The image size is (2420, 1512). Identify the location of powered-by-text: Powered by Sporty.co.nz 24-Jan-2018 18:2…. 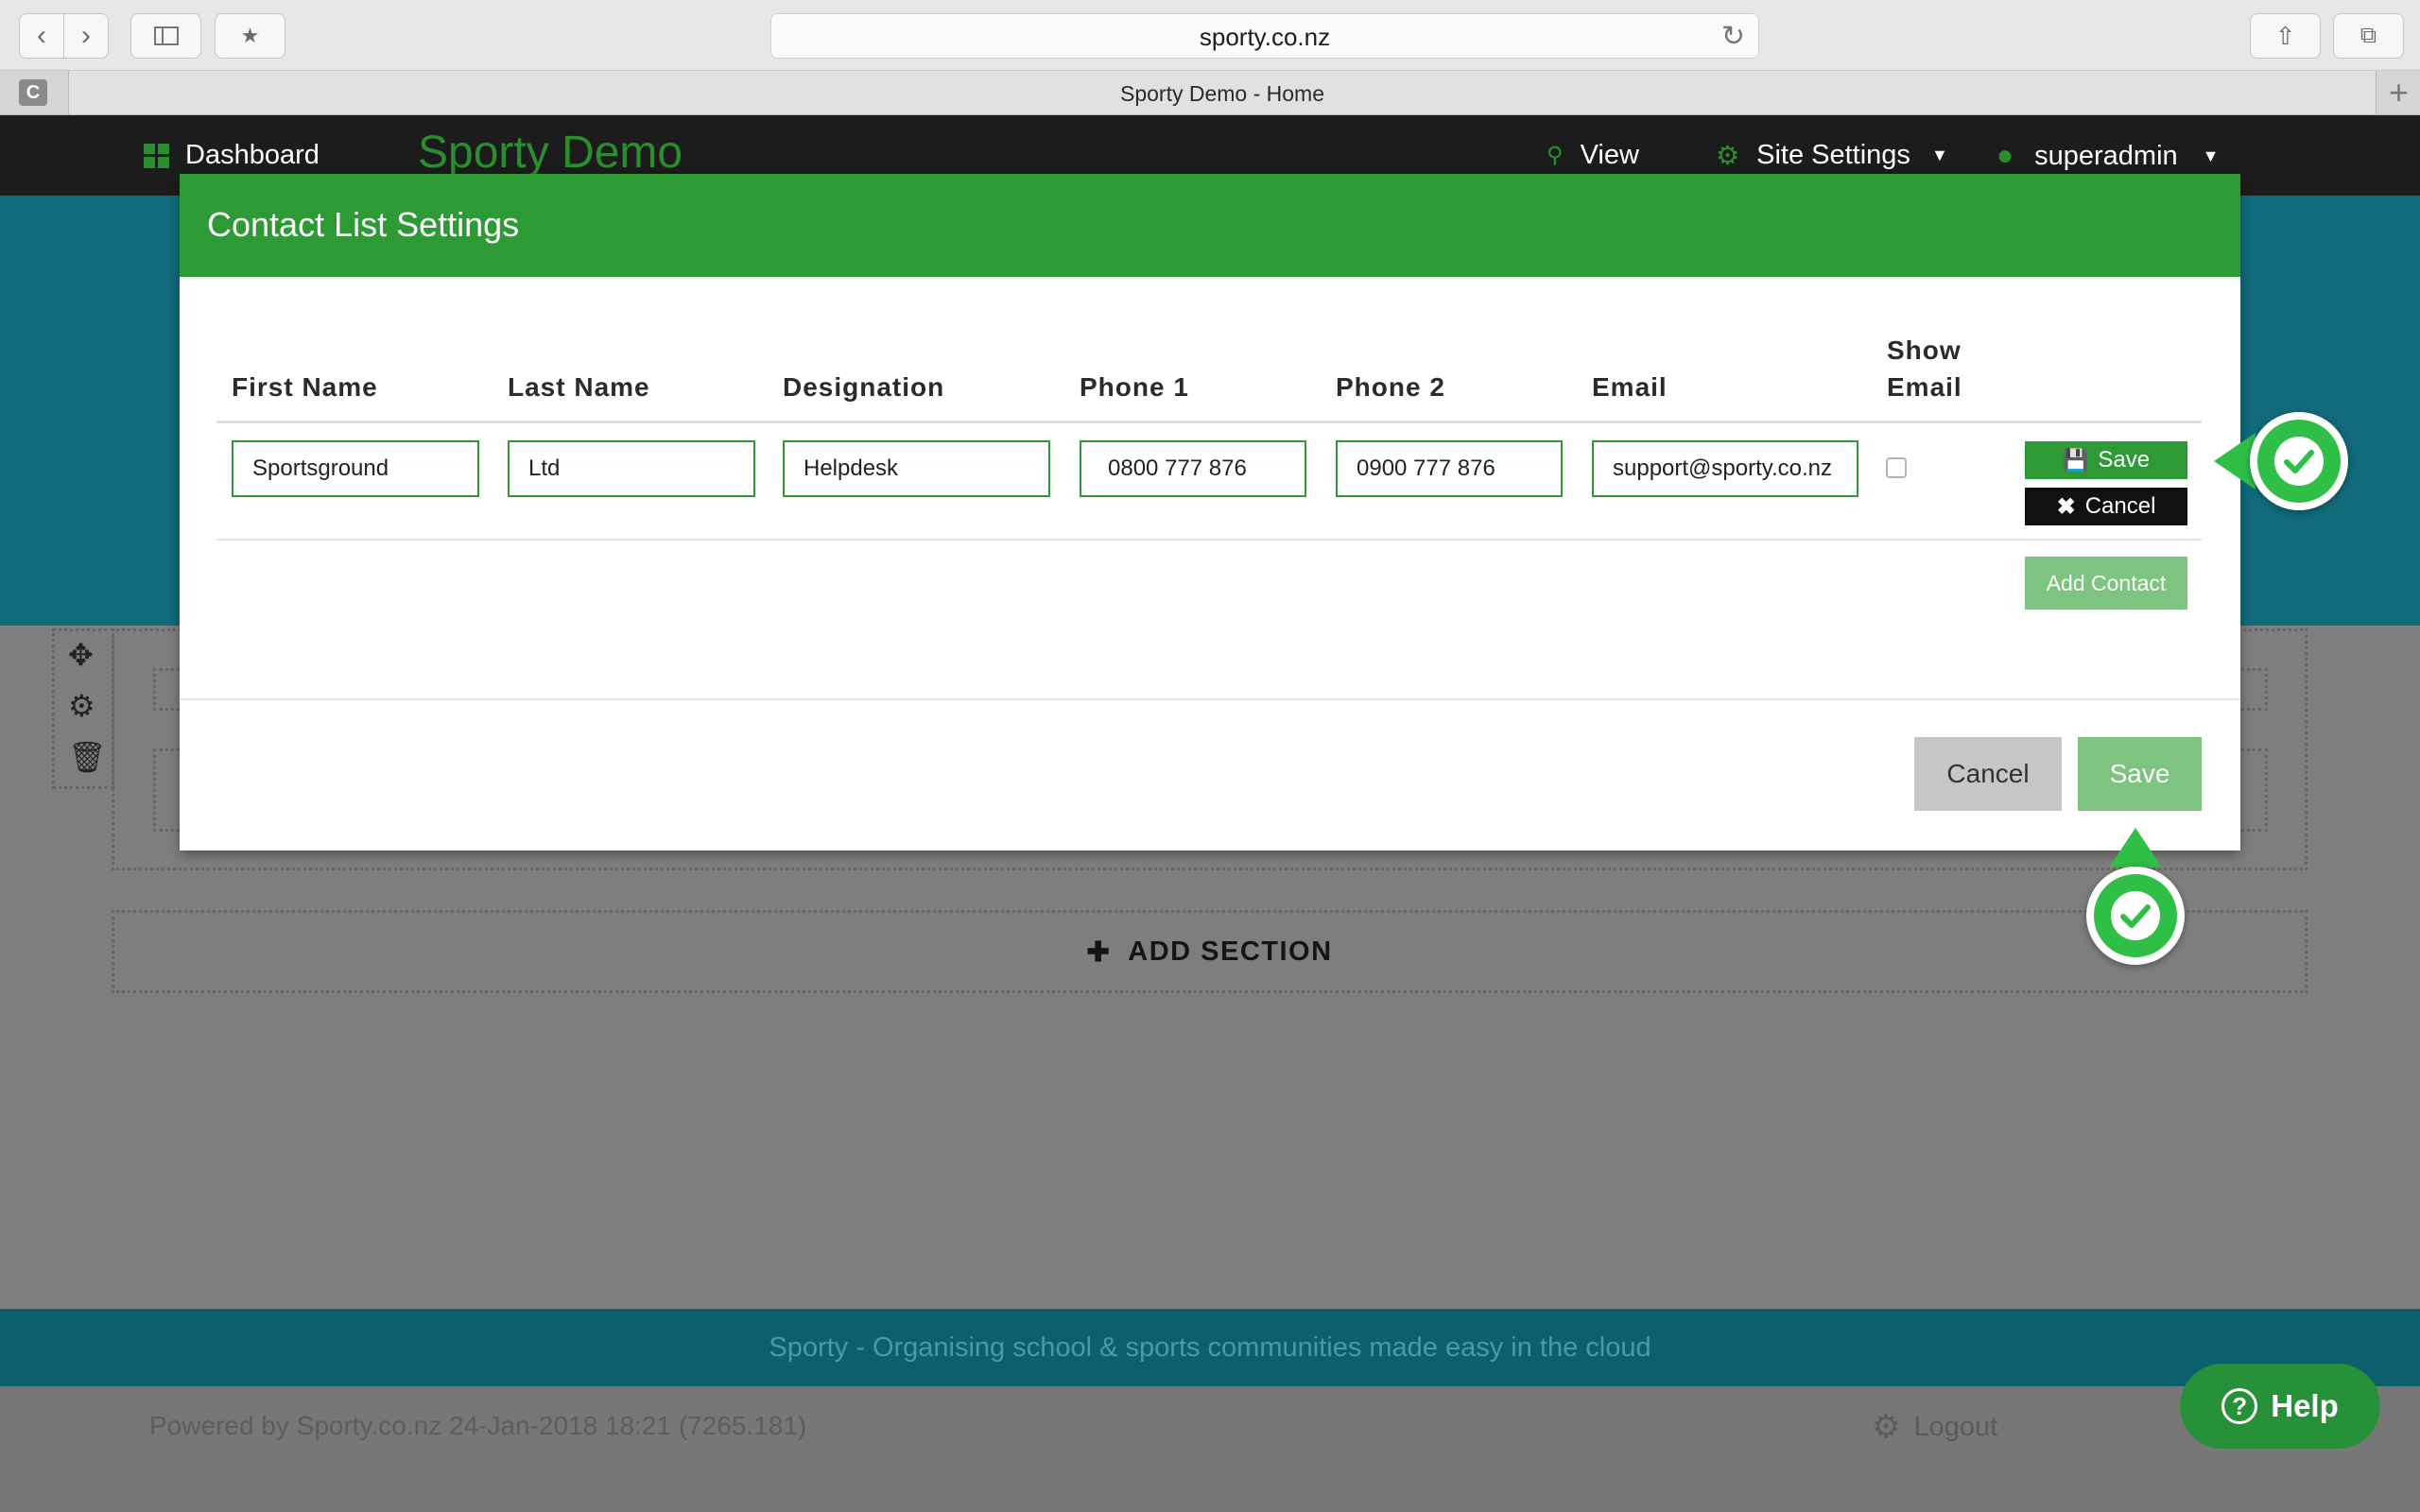
(478, 1425).